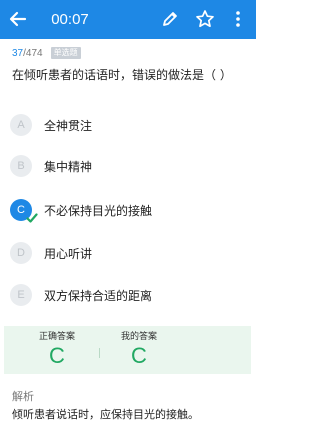 The image size is (320, 426). What do you see at coordinates (21, 253) in the screenshot?
I see `option-letter: D` at bounding box center [21, 253].